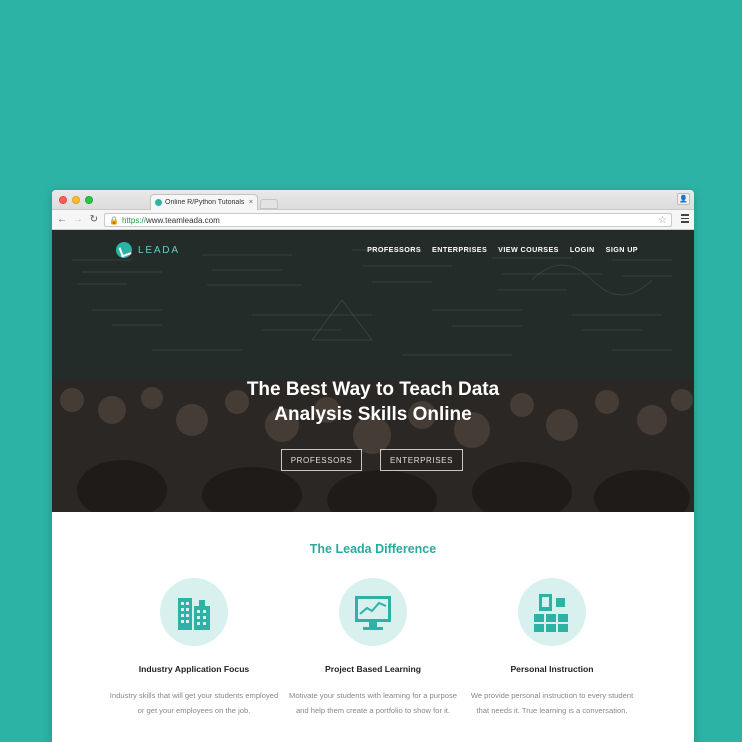 The width and height of the screenshot is (742, 742). I want to click on monitor-chart-icon, so click(373, 612).